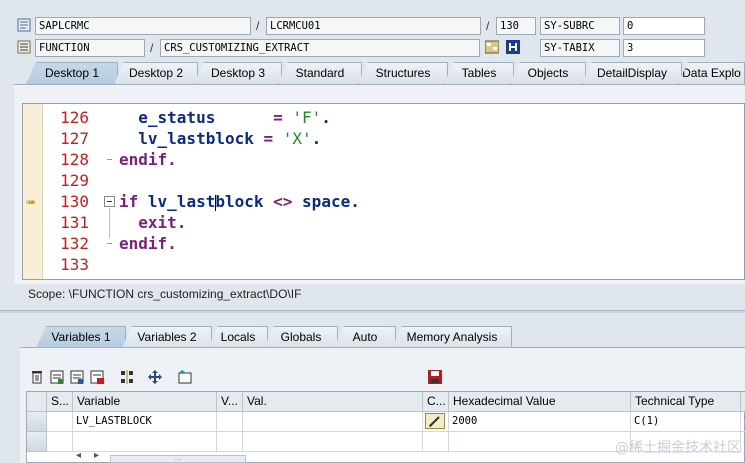 This screenshot has width=745, height=463. Describe the element at coordinates (127, 377) in the screenshot. I see `tree-icon` at that location.